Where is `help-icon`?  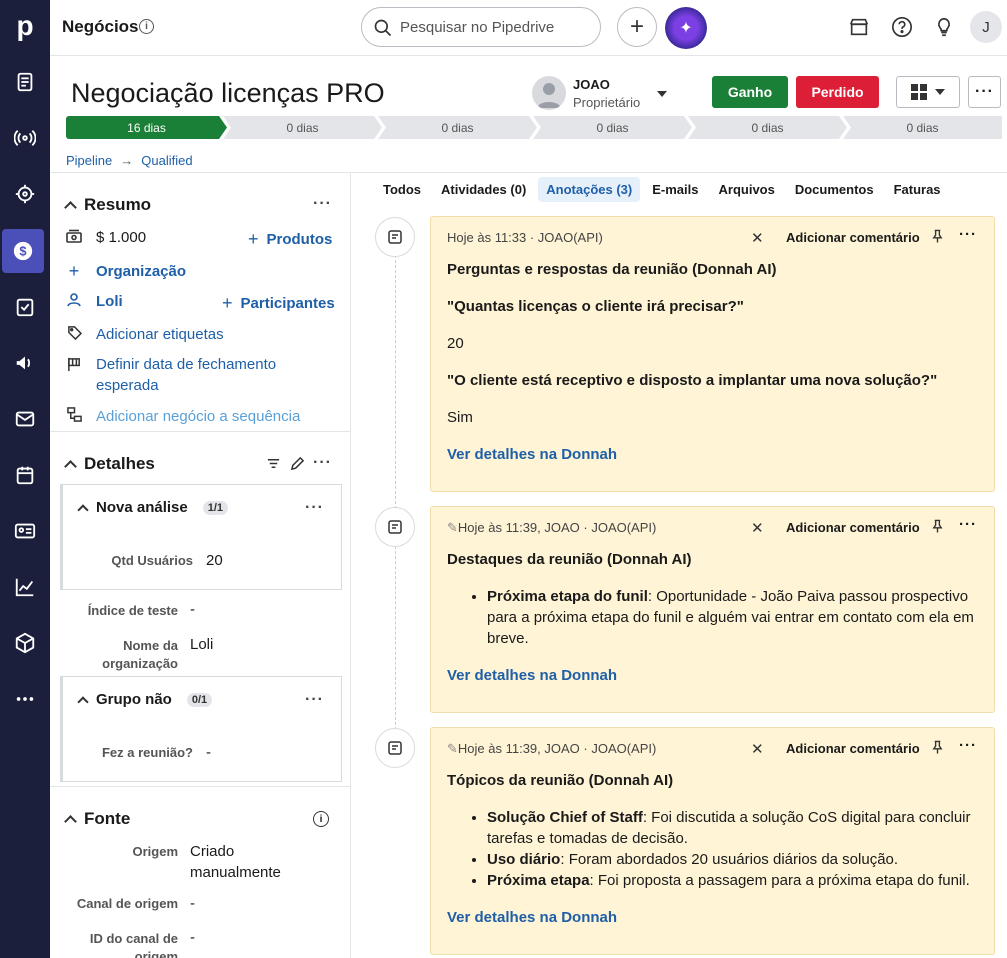 help-icon is located at coordinates (902, 27).